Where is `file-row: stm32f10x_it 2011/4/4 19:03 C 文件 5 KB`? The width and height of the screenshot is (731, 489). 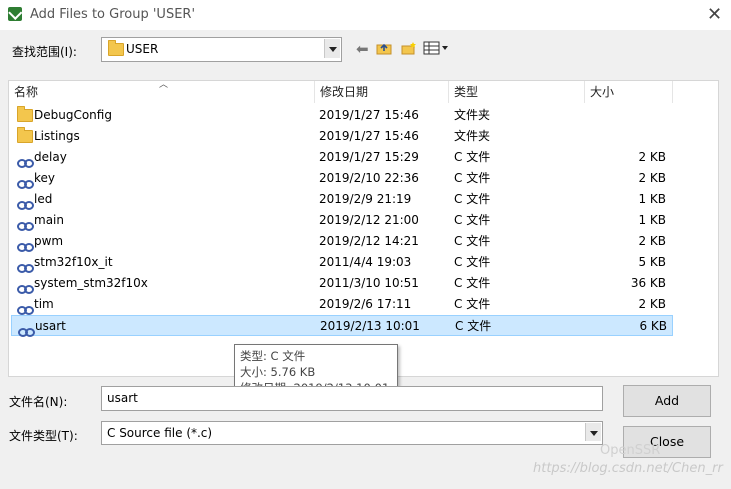
file-row: stm32f10x_it 2011/4/4 19:03 C 文件 5 KB is located at coordinates (342, 262).